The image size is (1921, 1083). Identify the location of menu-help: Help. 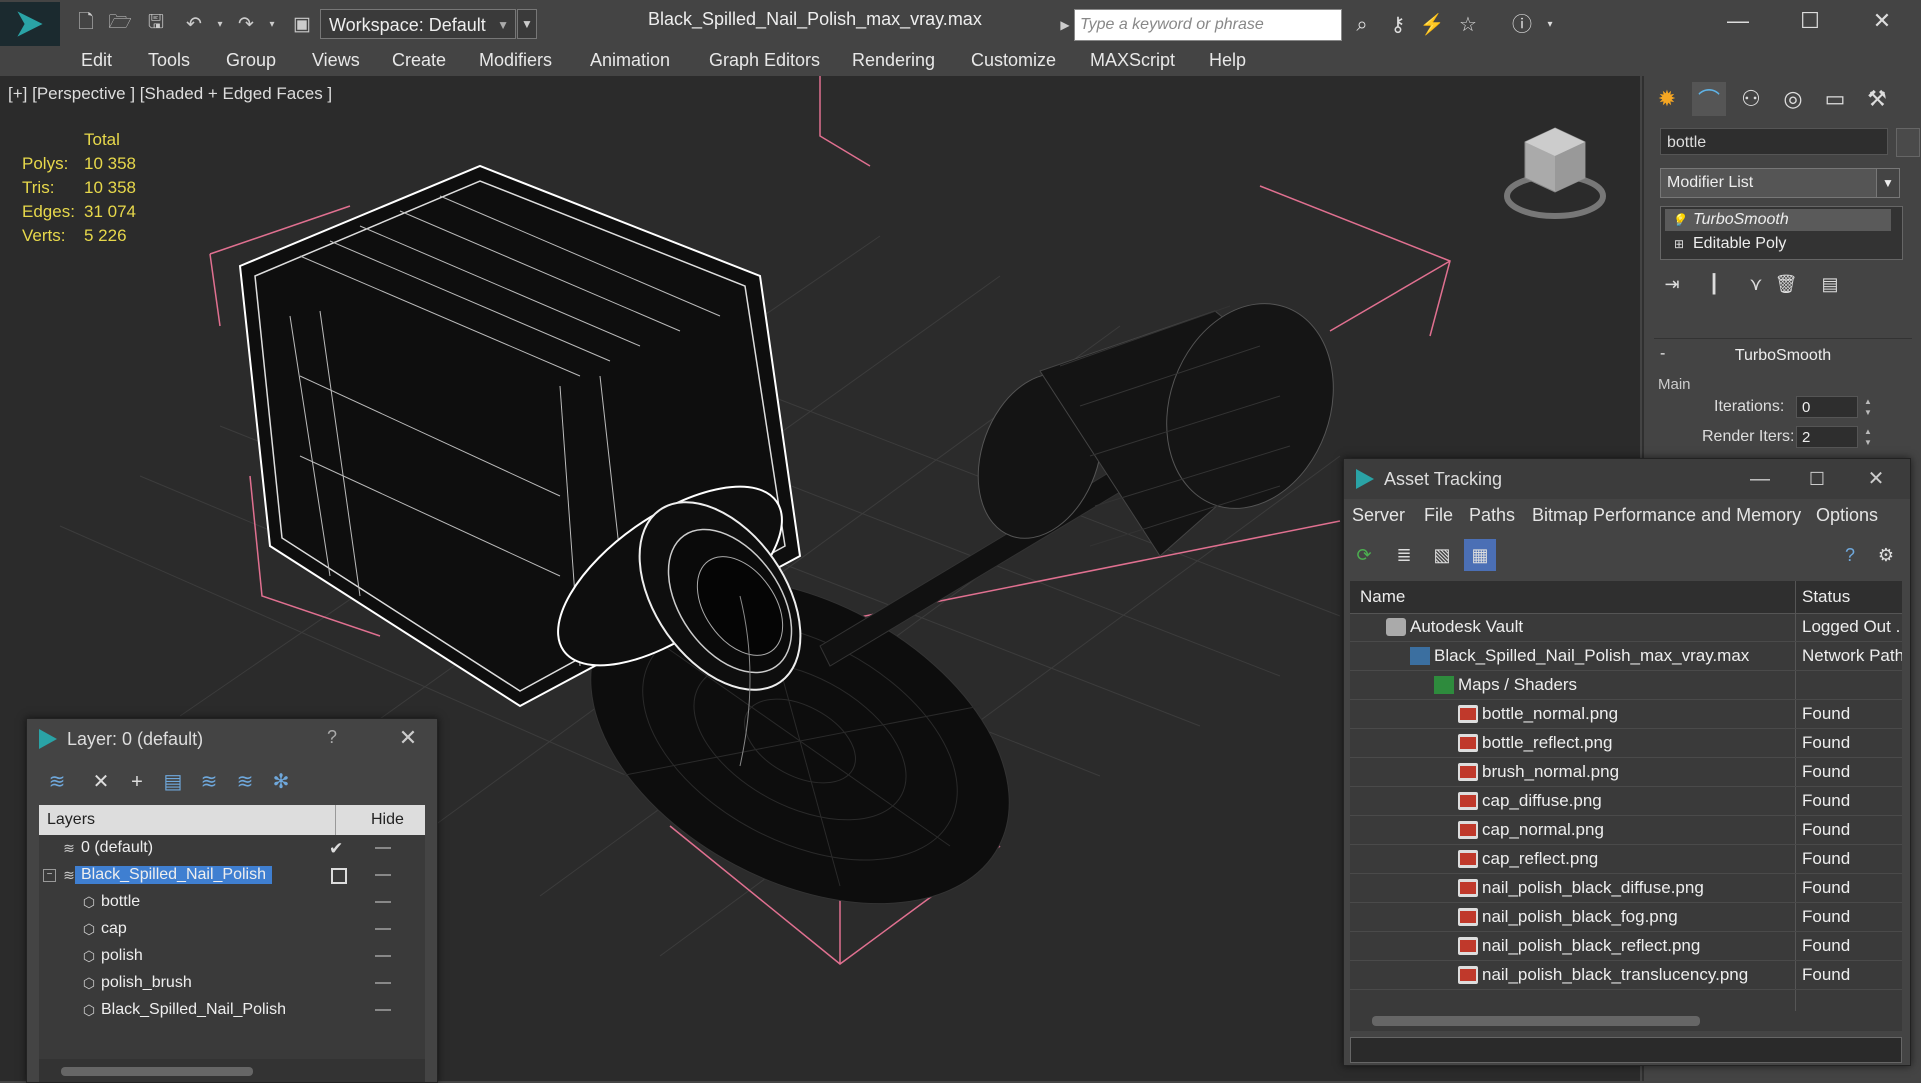
(1227, 60).